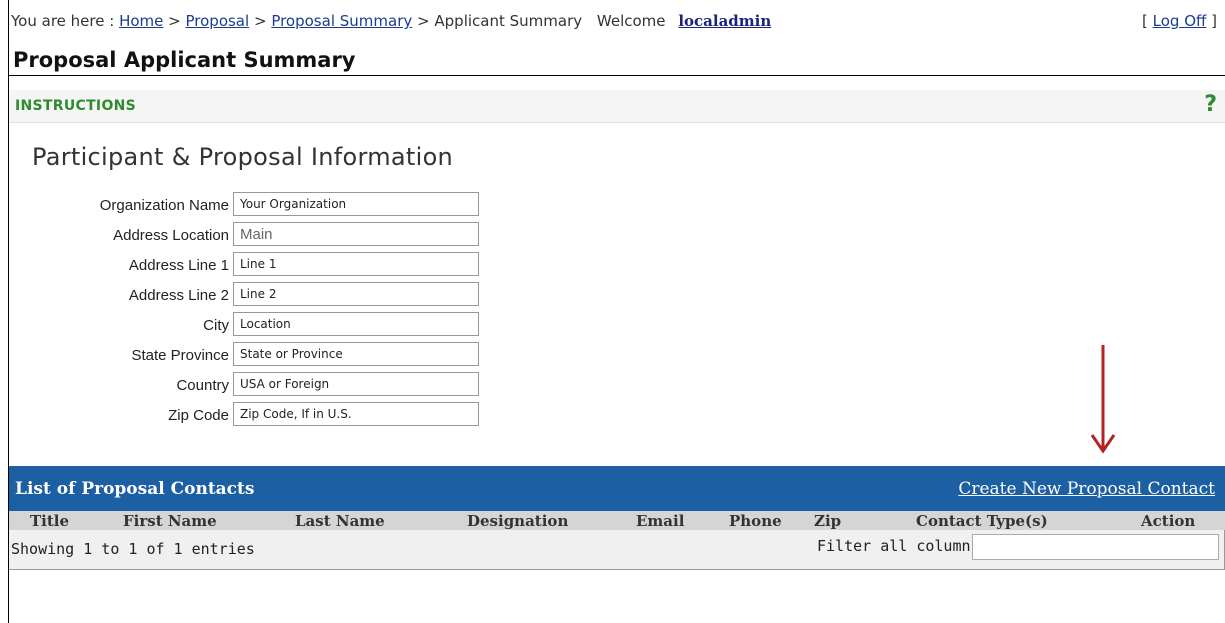 Image resolution: width=1225 pixels, height=623 pixels. Describe the element at coordinates (356, 204) in the screenshot. I see `organization-name-field` at that location.